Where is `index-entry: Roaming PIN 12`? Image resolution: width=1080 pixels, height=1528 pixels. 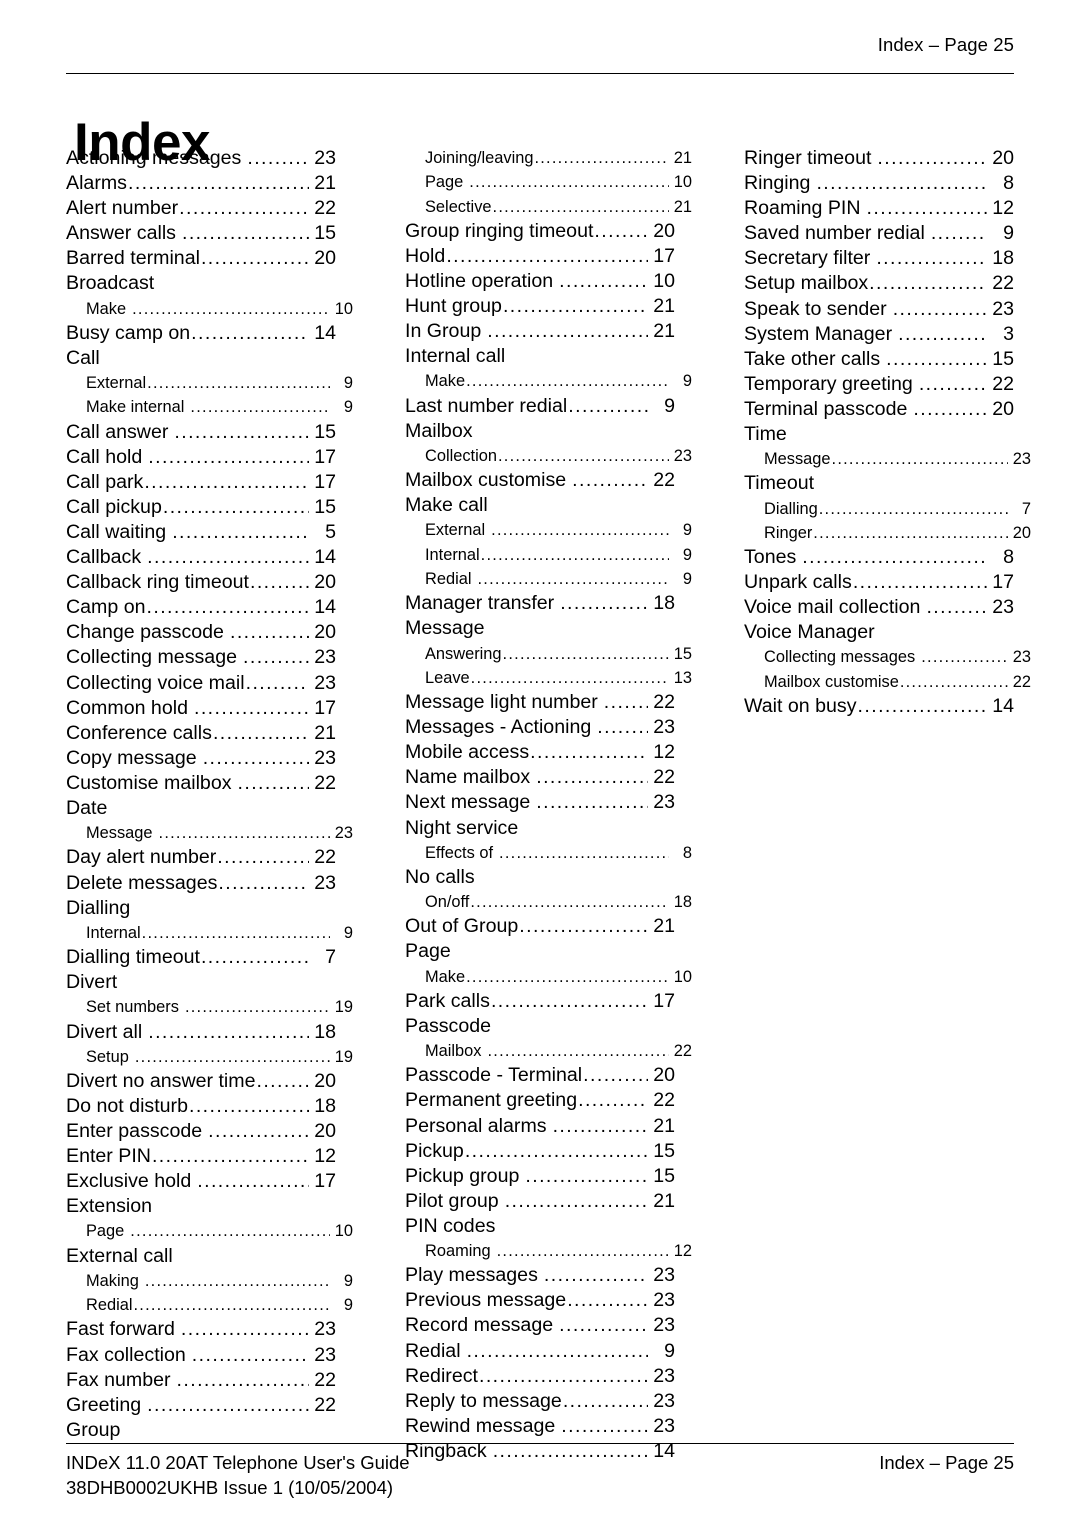
index-entry: Roaming PIN 12 is located at coordinates (879, 208).